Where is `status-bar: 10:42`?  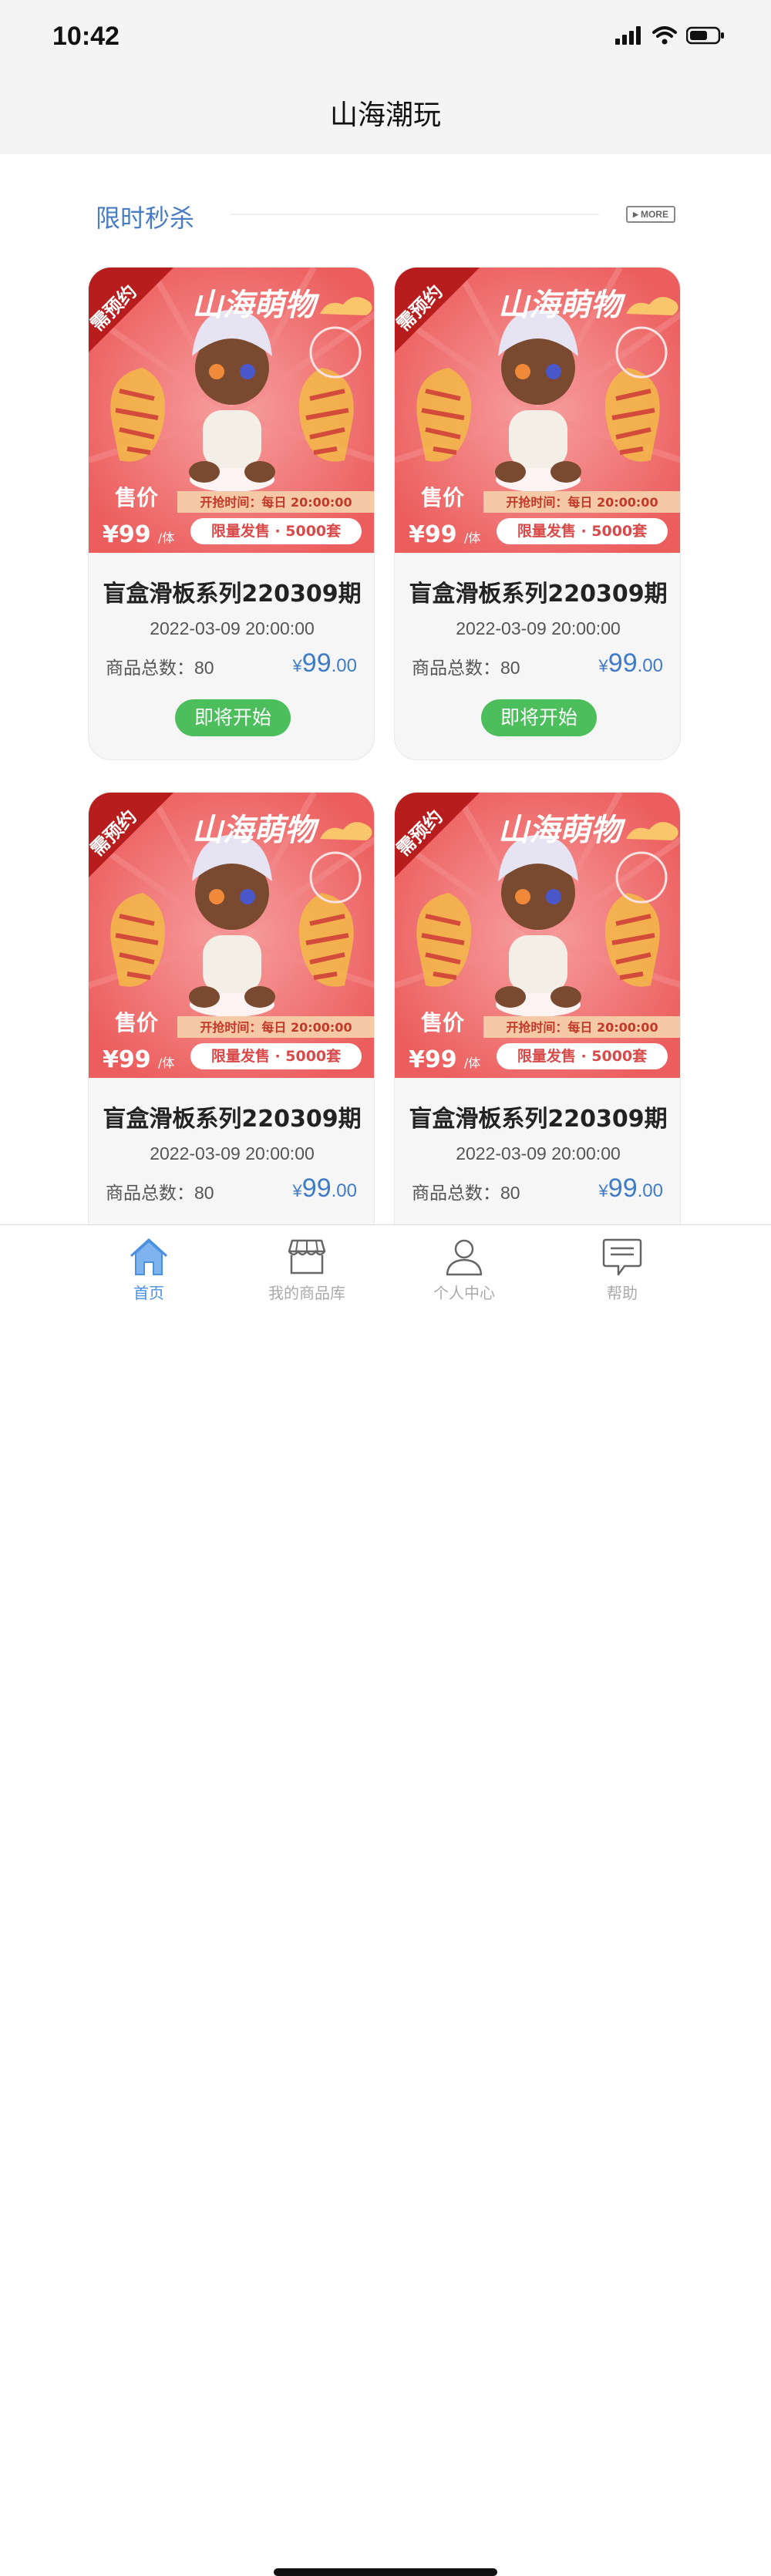
status-bar: 10:42 is located at coordinates (385, 38).